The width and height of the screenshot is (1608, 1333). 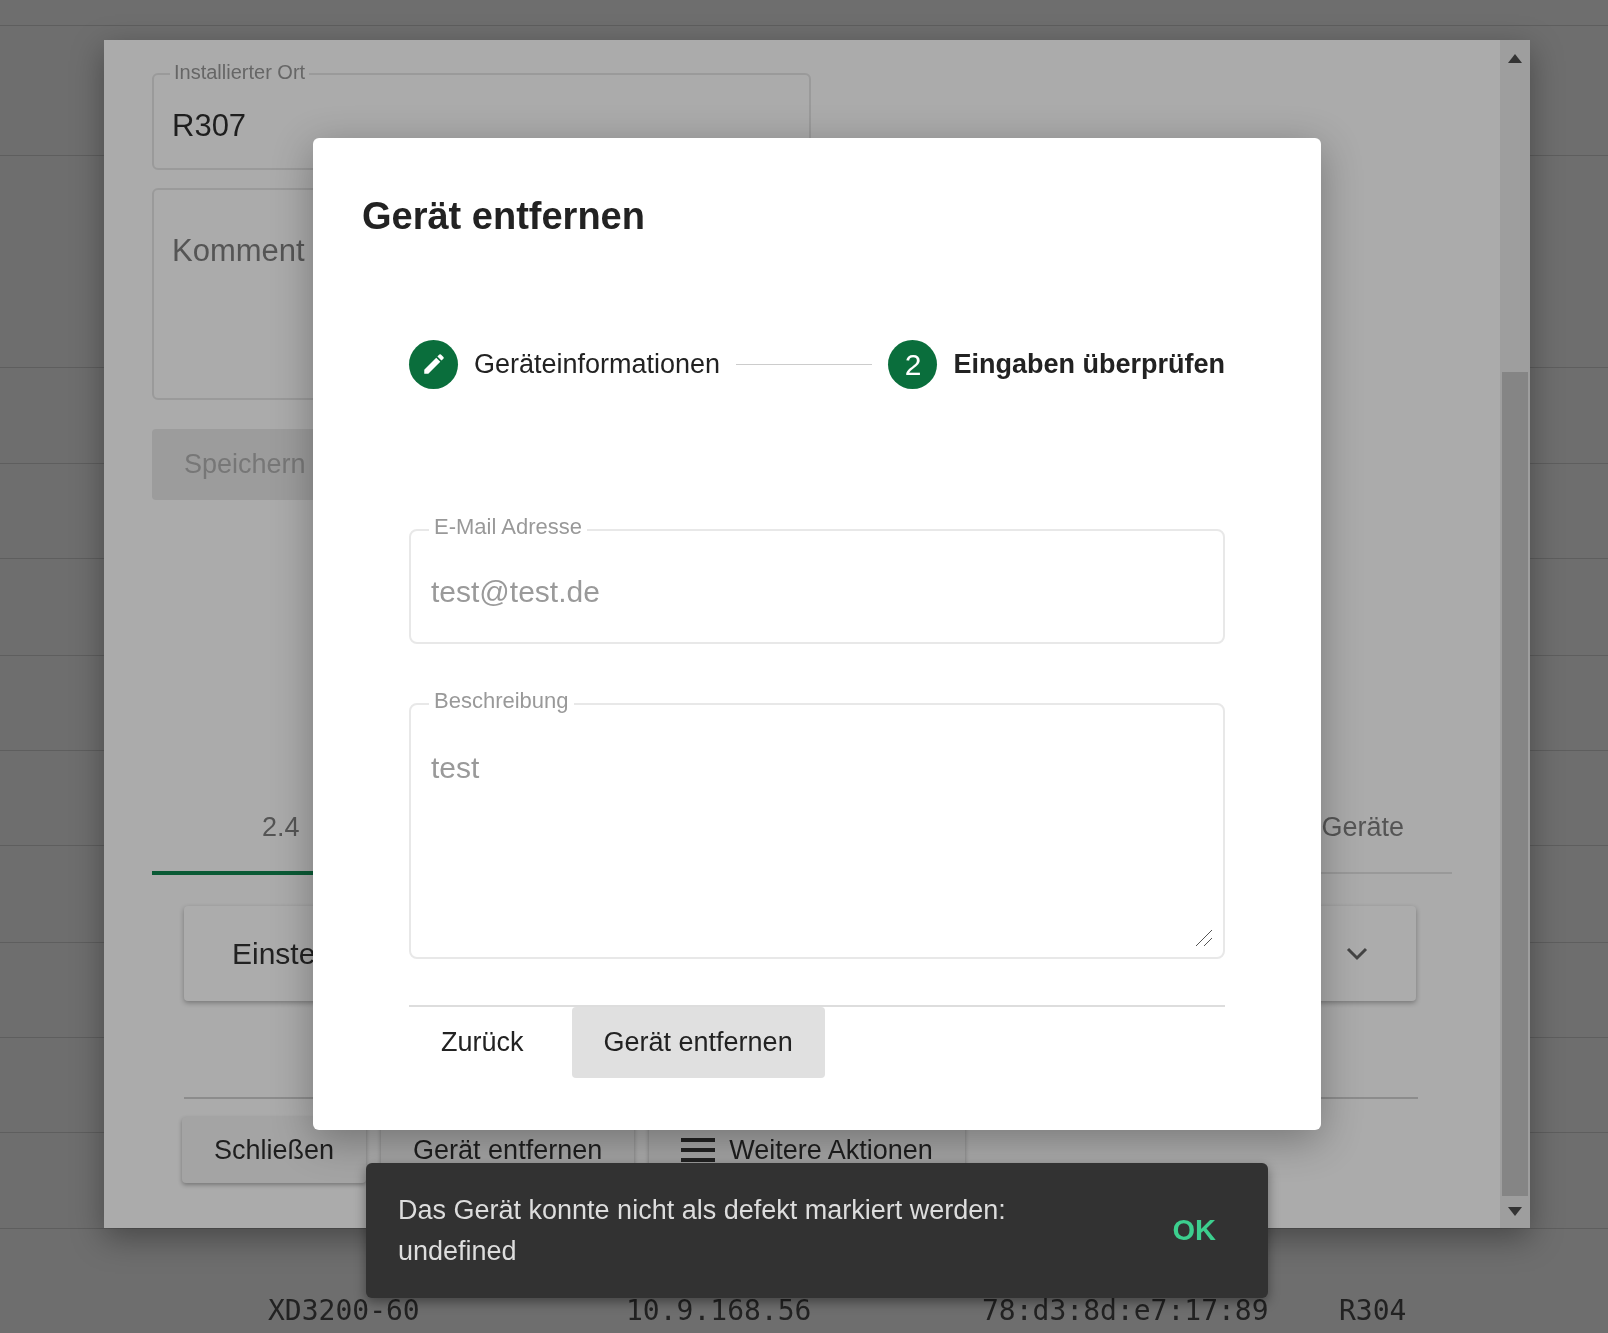 I want to click on field-value: test, so click(x=455, y=767).